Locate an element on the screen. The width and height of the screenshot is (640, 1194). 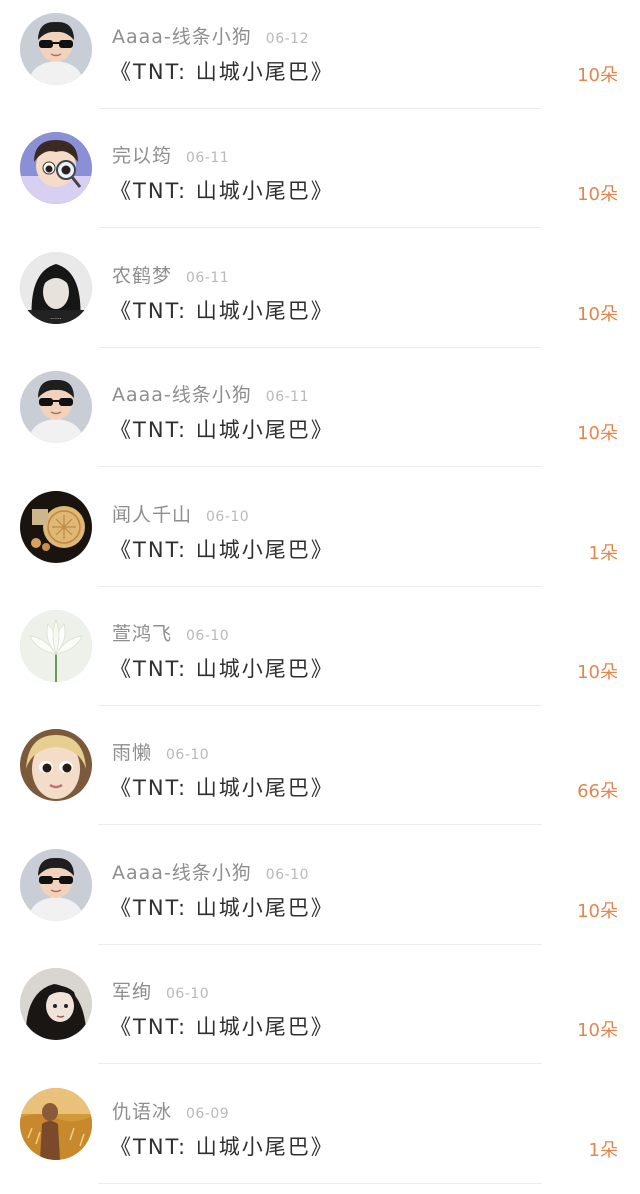
list-item: 完以筠 06-11 《TNT: 山城小尾巴》 10朵 is located at coordinates (320, 178).